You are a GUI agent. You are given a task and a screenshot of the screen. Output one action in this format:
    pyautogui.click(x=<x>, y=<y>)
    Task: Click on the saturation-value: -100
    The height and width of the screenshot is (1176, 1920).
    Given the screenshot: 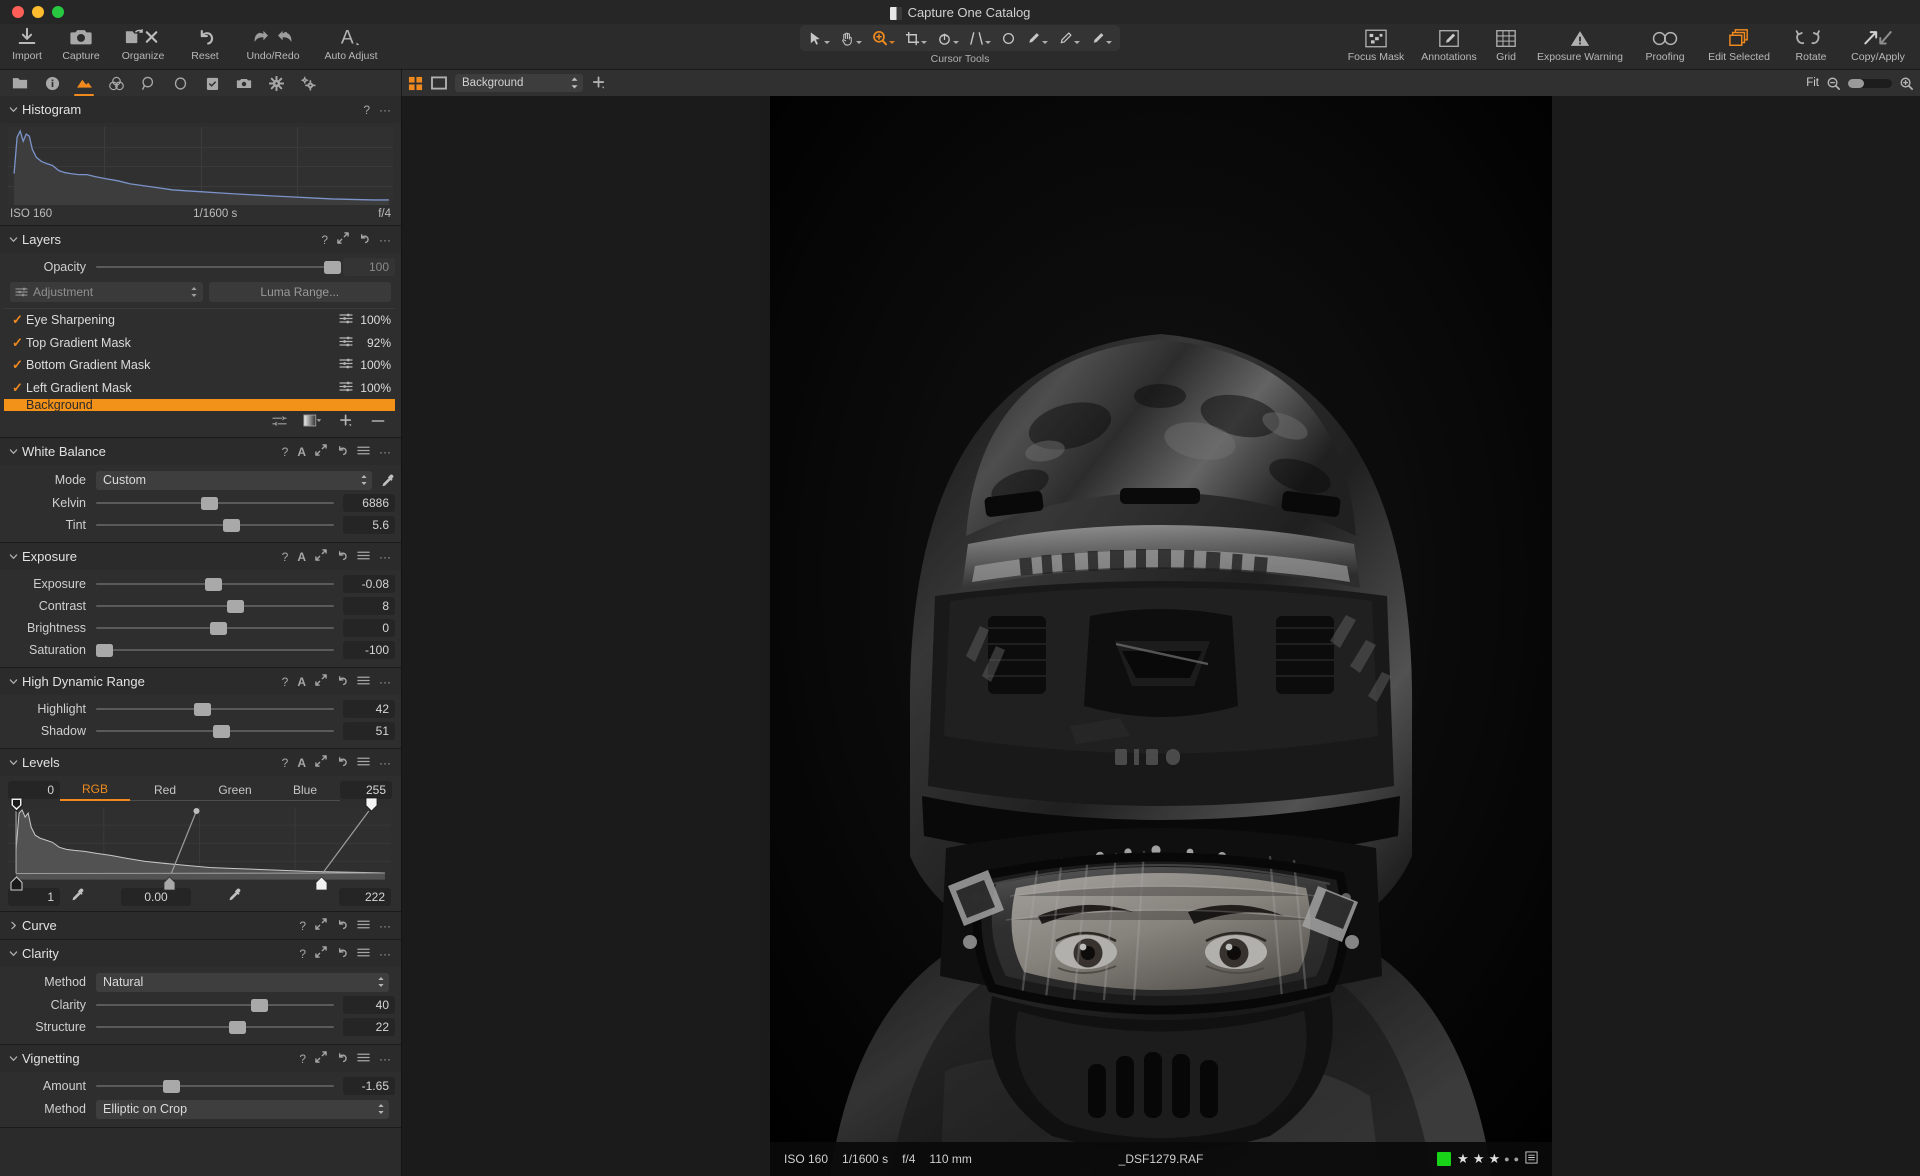 What is the action you would take?
    pyautogui.click(x=369, y=650)
    